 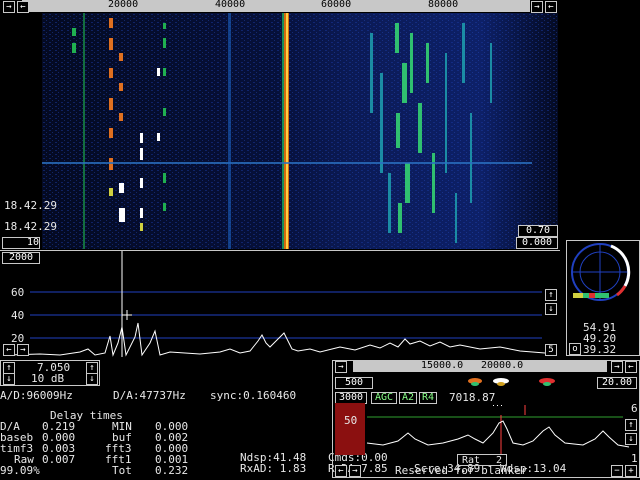 What do you see at coordinates (443, 5) in the screenshot?
I see `scale-label-80000: 80000` at bounding box center [443, 5].